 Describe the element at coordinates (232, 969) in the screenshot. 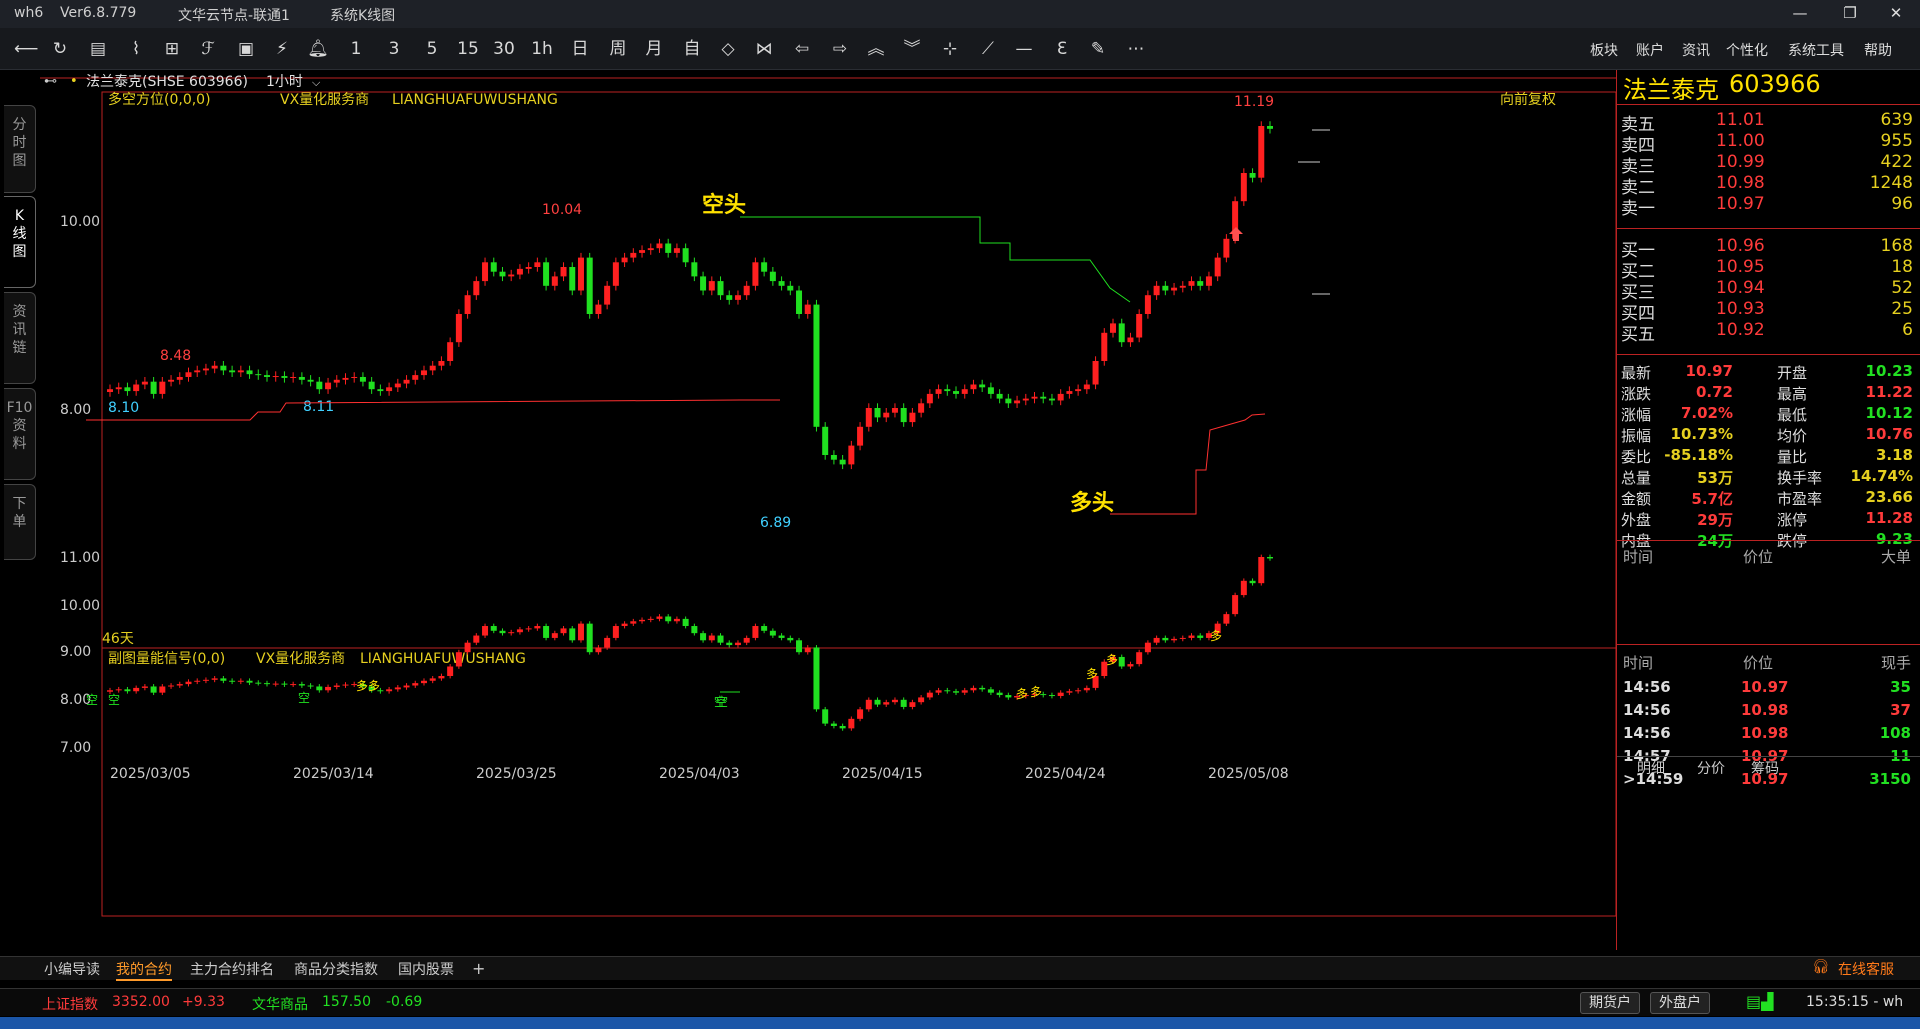

I see `tab-main-contract-rank: 主力合约排名` at that location.